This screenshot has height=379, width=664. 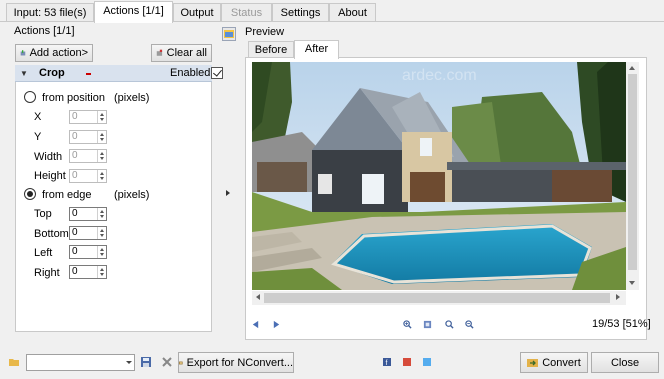 I want to click on add-action-button: Add action>, so click(x=54, y=53).